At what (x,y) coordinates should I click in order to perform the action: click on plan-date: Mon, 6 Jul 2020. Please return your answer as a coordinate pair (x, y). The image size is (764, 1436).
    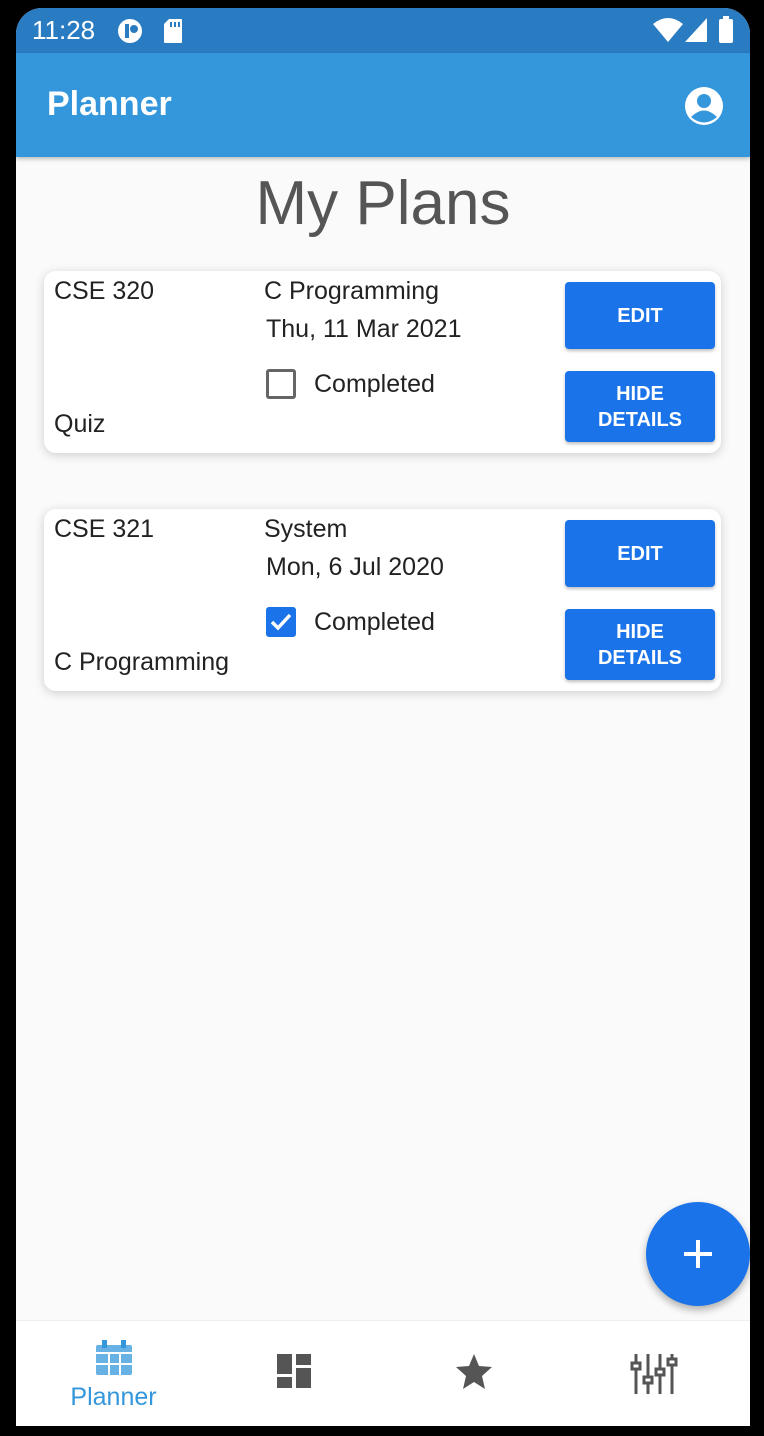
    Looking at the image, I should click on (355, 567).